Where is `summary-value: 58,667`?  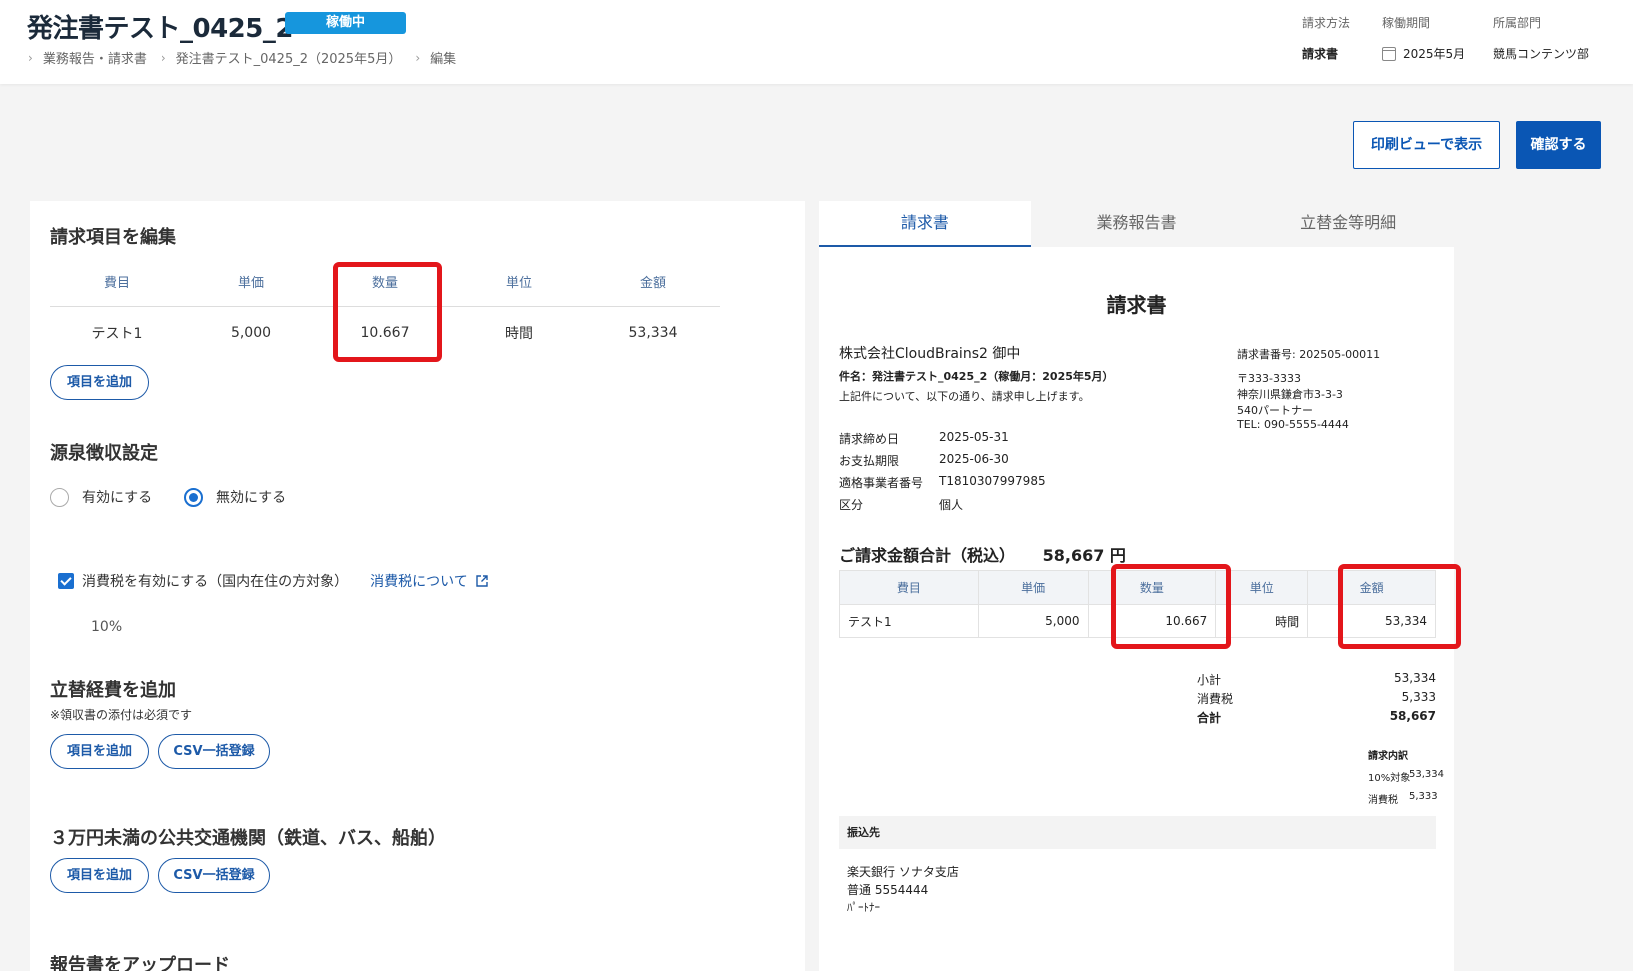 summary-value: 58,667 is located at coordinates (1412, 716).